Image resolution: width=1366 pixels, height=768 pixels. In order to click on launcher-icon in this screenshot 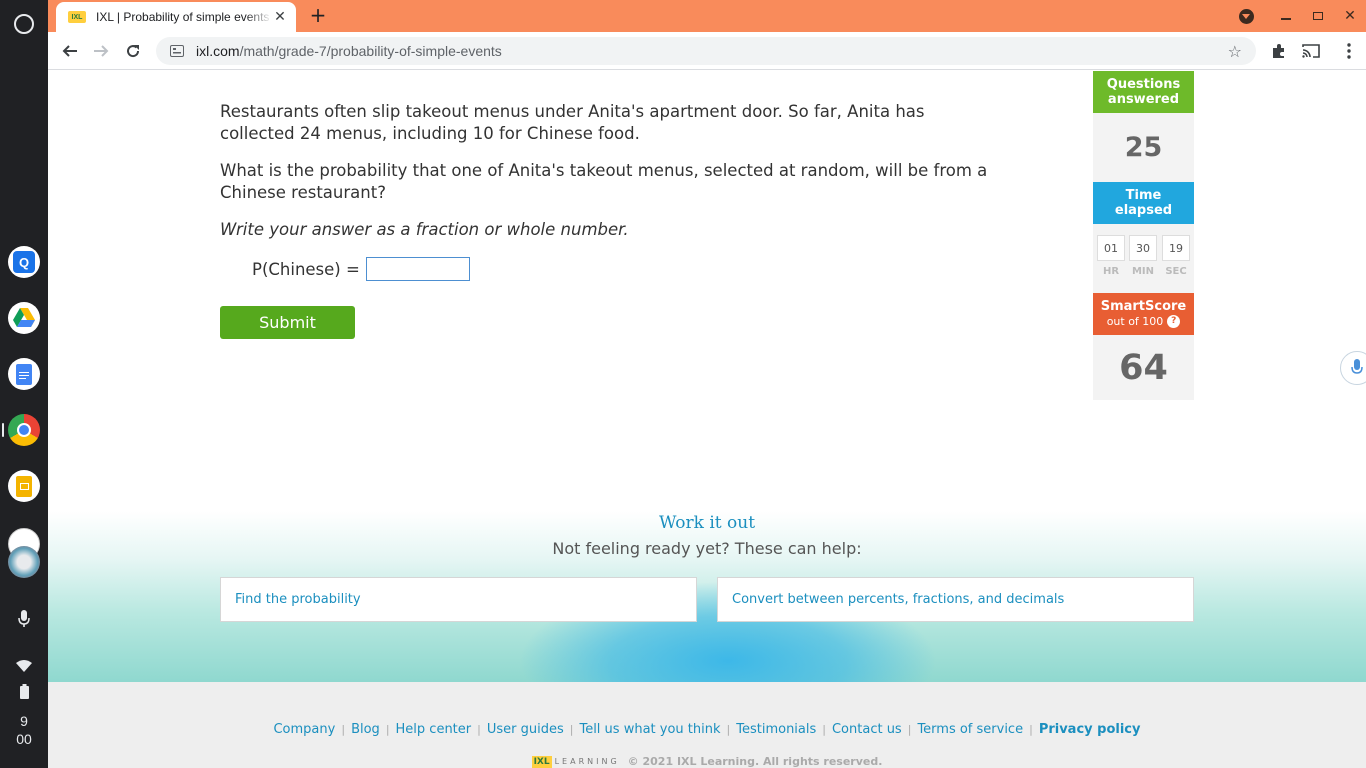, I will do `click(24, 24)`.